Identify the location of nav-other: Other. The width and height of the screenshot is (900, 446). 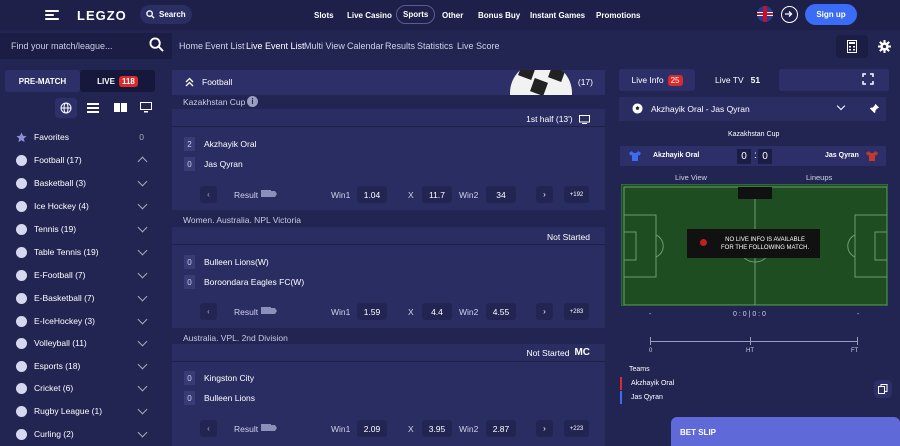
(452, 15).